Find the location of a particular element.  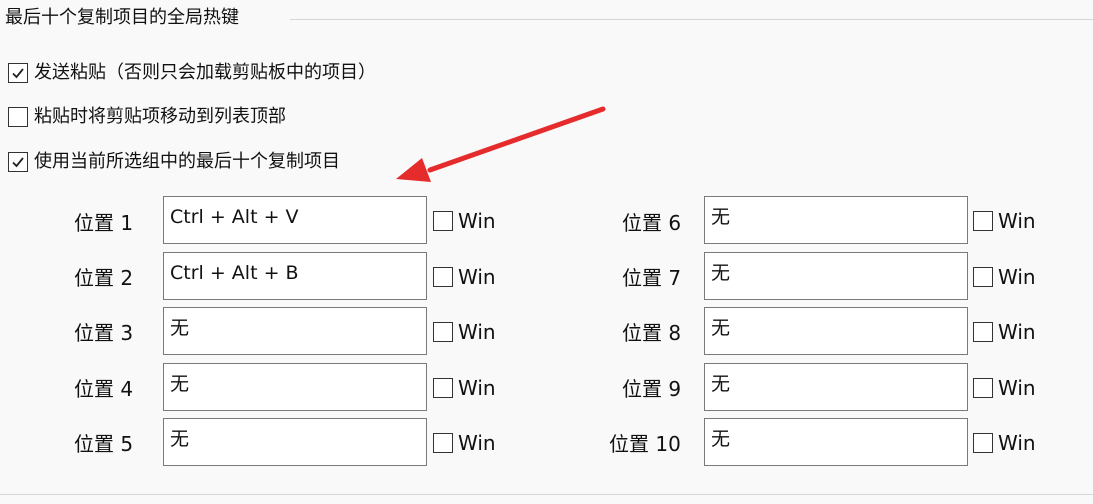

position-7-win-checkbox is located at coordinates (983, 277).